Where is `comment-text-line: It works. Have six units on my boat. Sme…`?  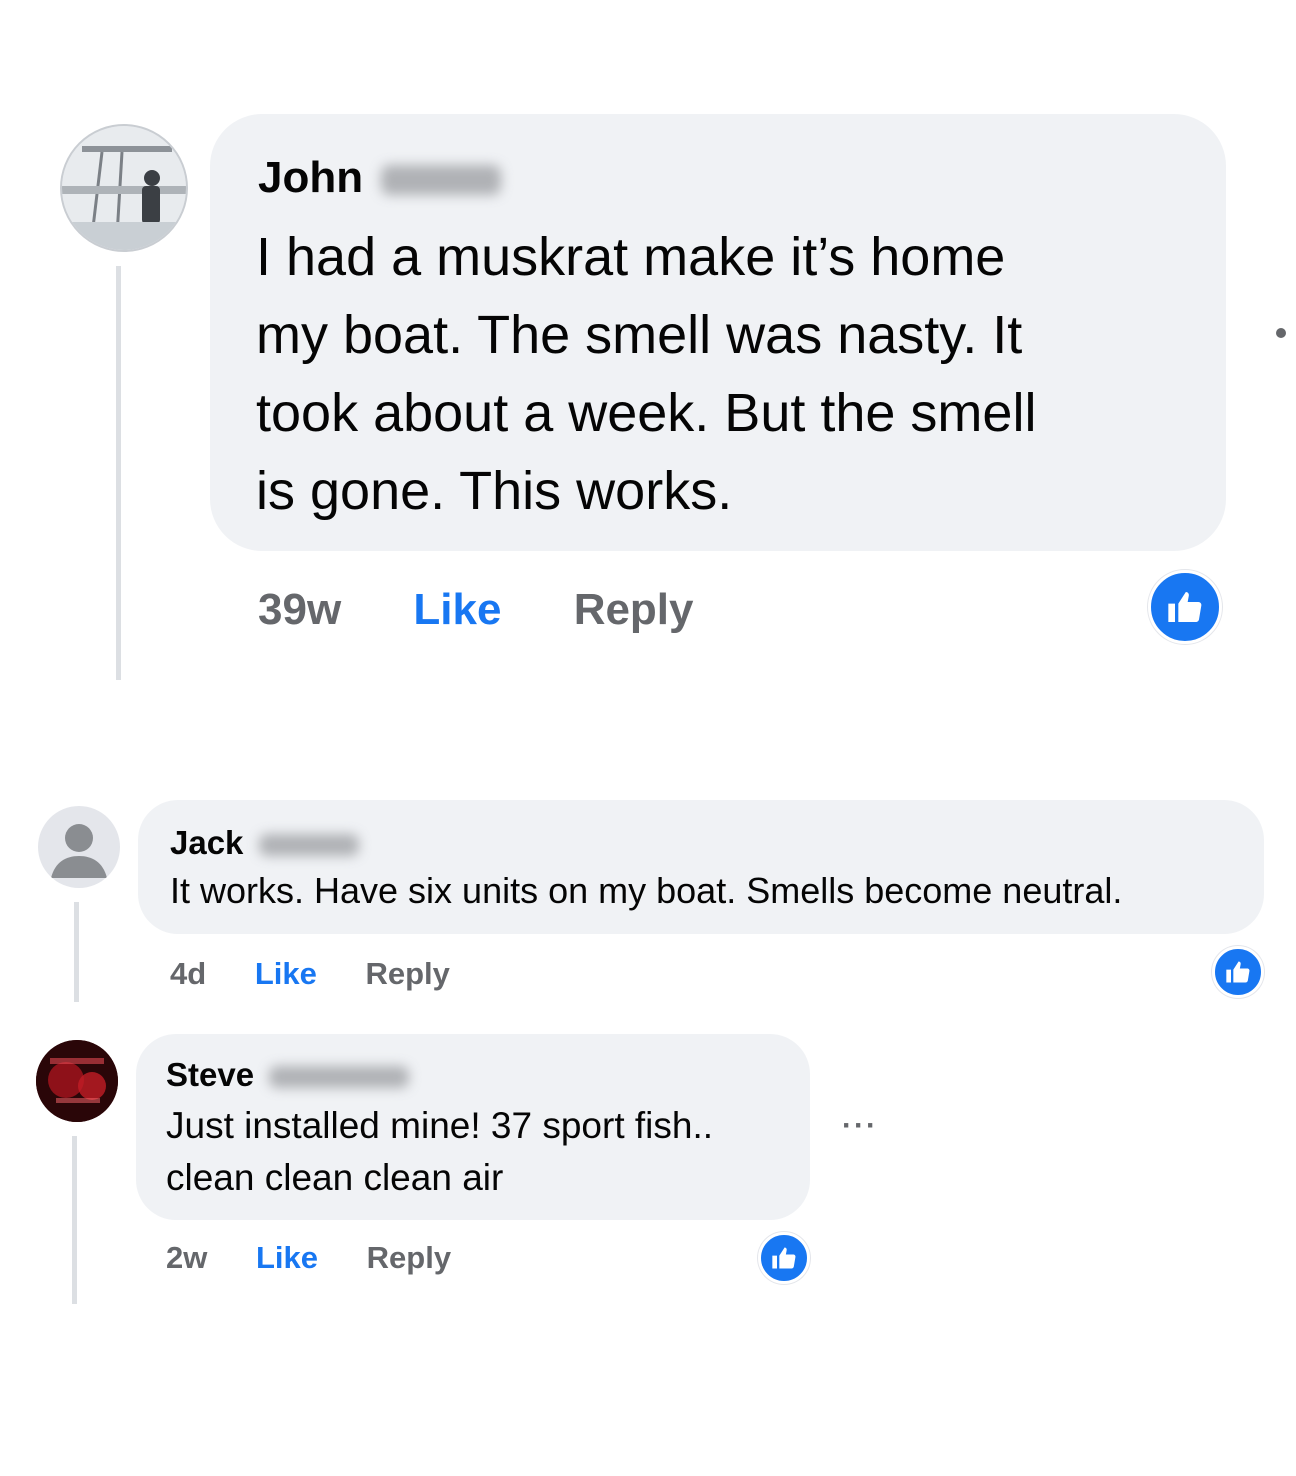
comment-text-line: It works. Have six units on my boat. Sme… is located at coordinates (646, 890).